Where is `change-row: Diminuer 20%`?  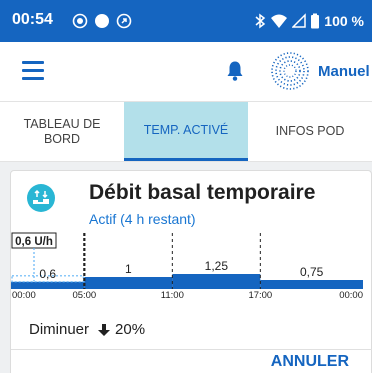 change-row: Diminuer 20% is located at coordinates (87, 329).